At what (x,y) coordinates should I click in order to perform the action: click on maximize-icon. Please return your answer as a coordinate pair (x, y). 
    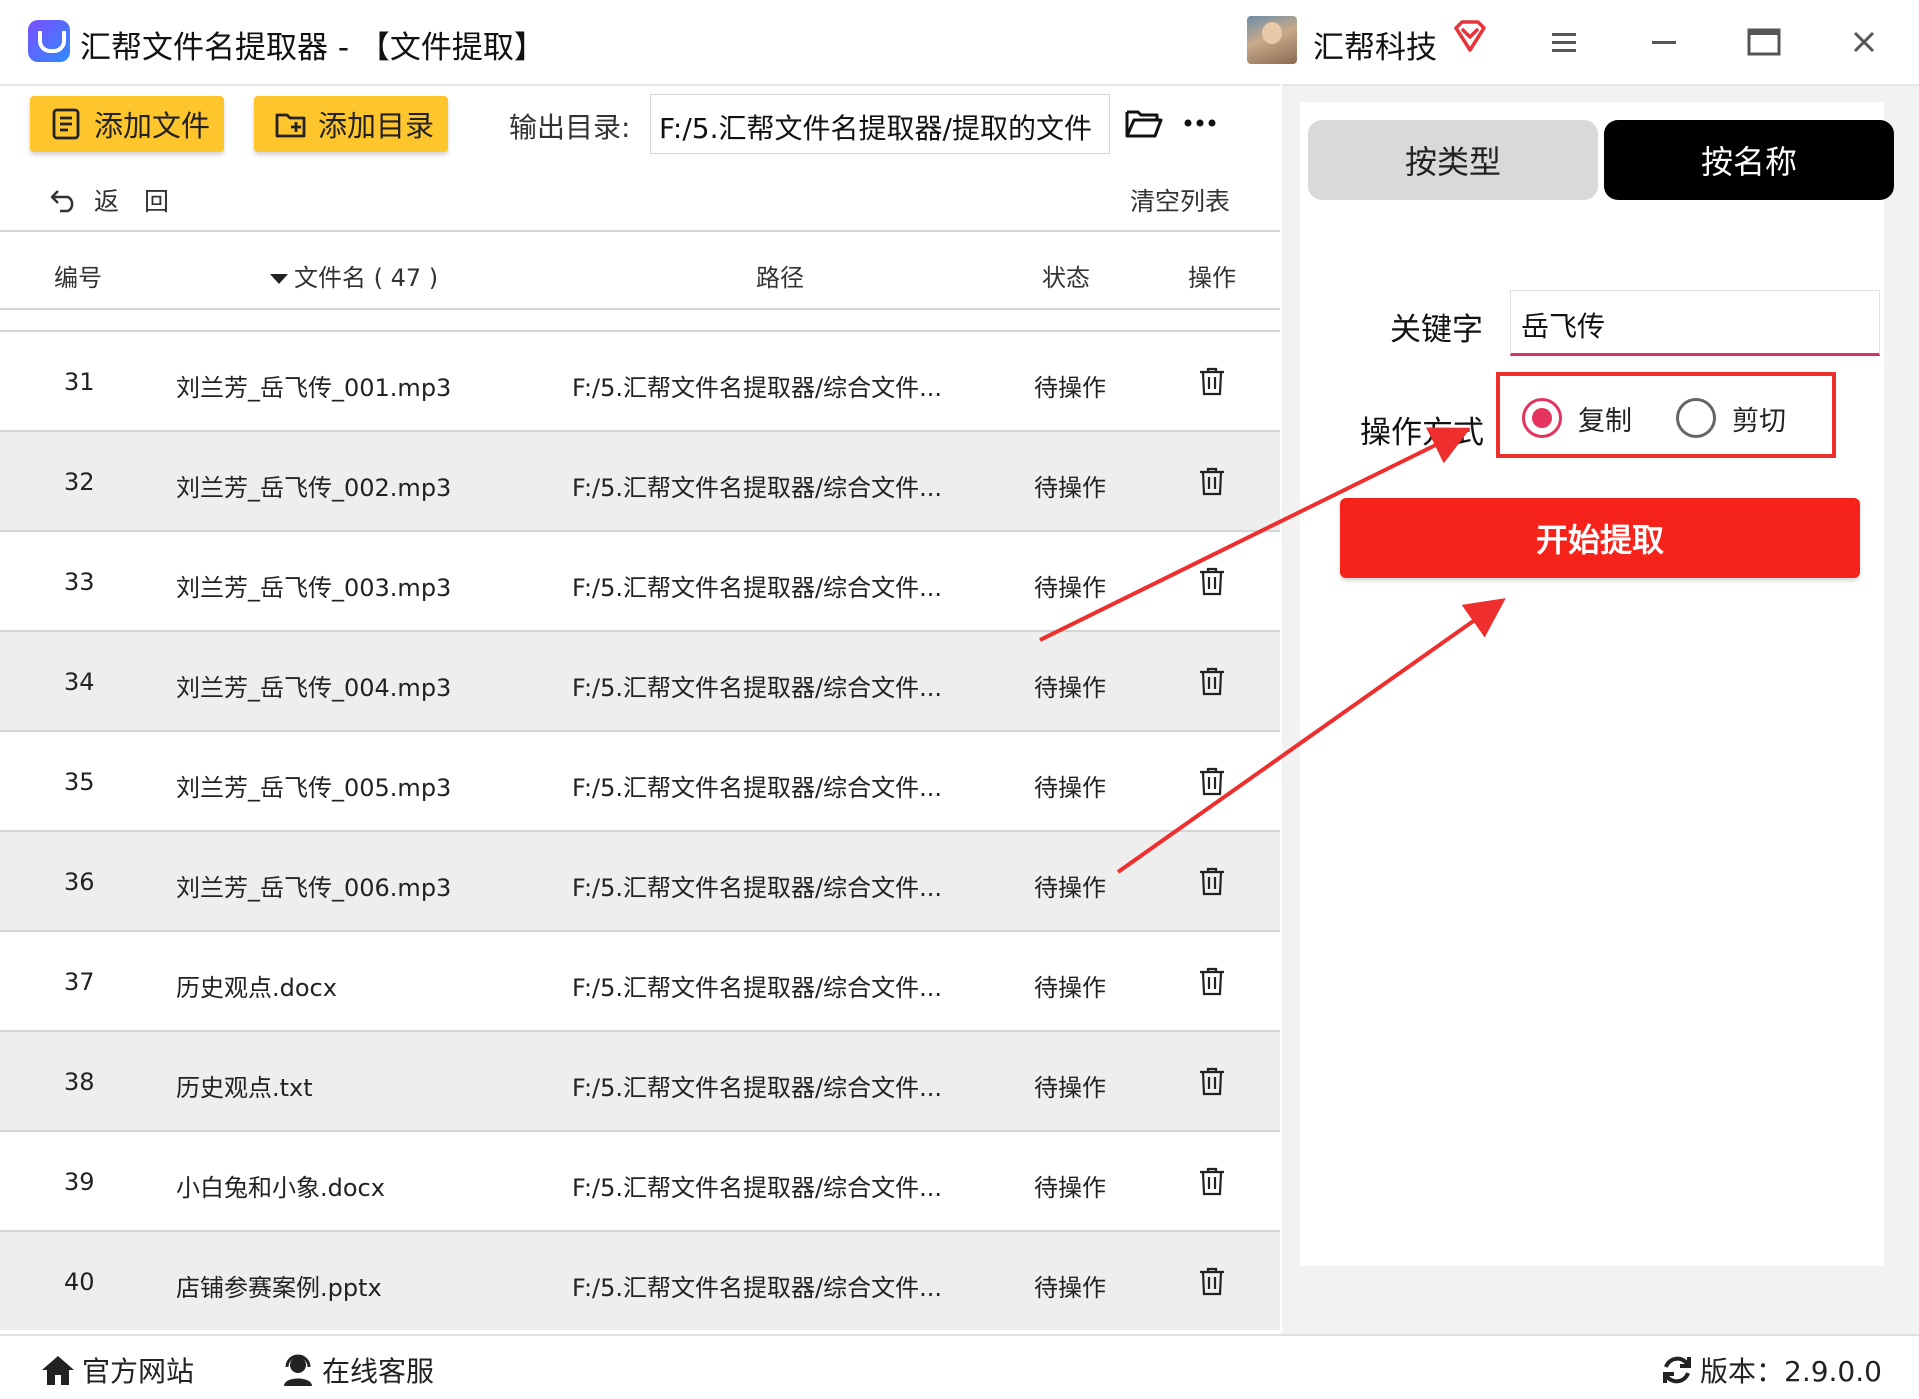
    Looking at the image, I should click on (1764, 42).